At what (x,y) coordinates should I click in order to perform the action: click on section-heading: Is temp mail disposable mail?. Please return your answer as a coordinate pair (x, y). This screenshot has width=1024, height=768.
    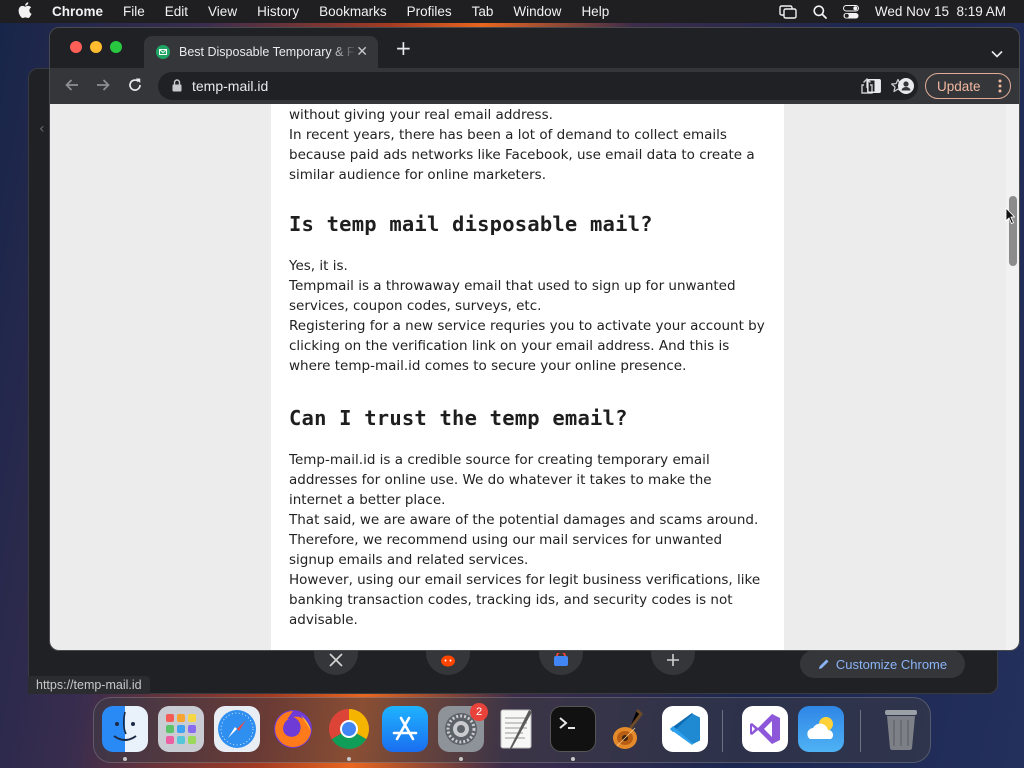
    Looking at the image, I should click on (471, 224).